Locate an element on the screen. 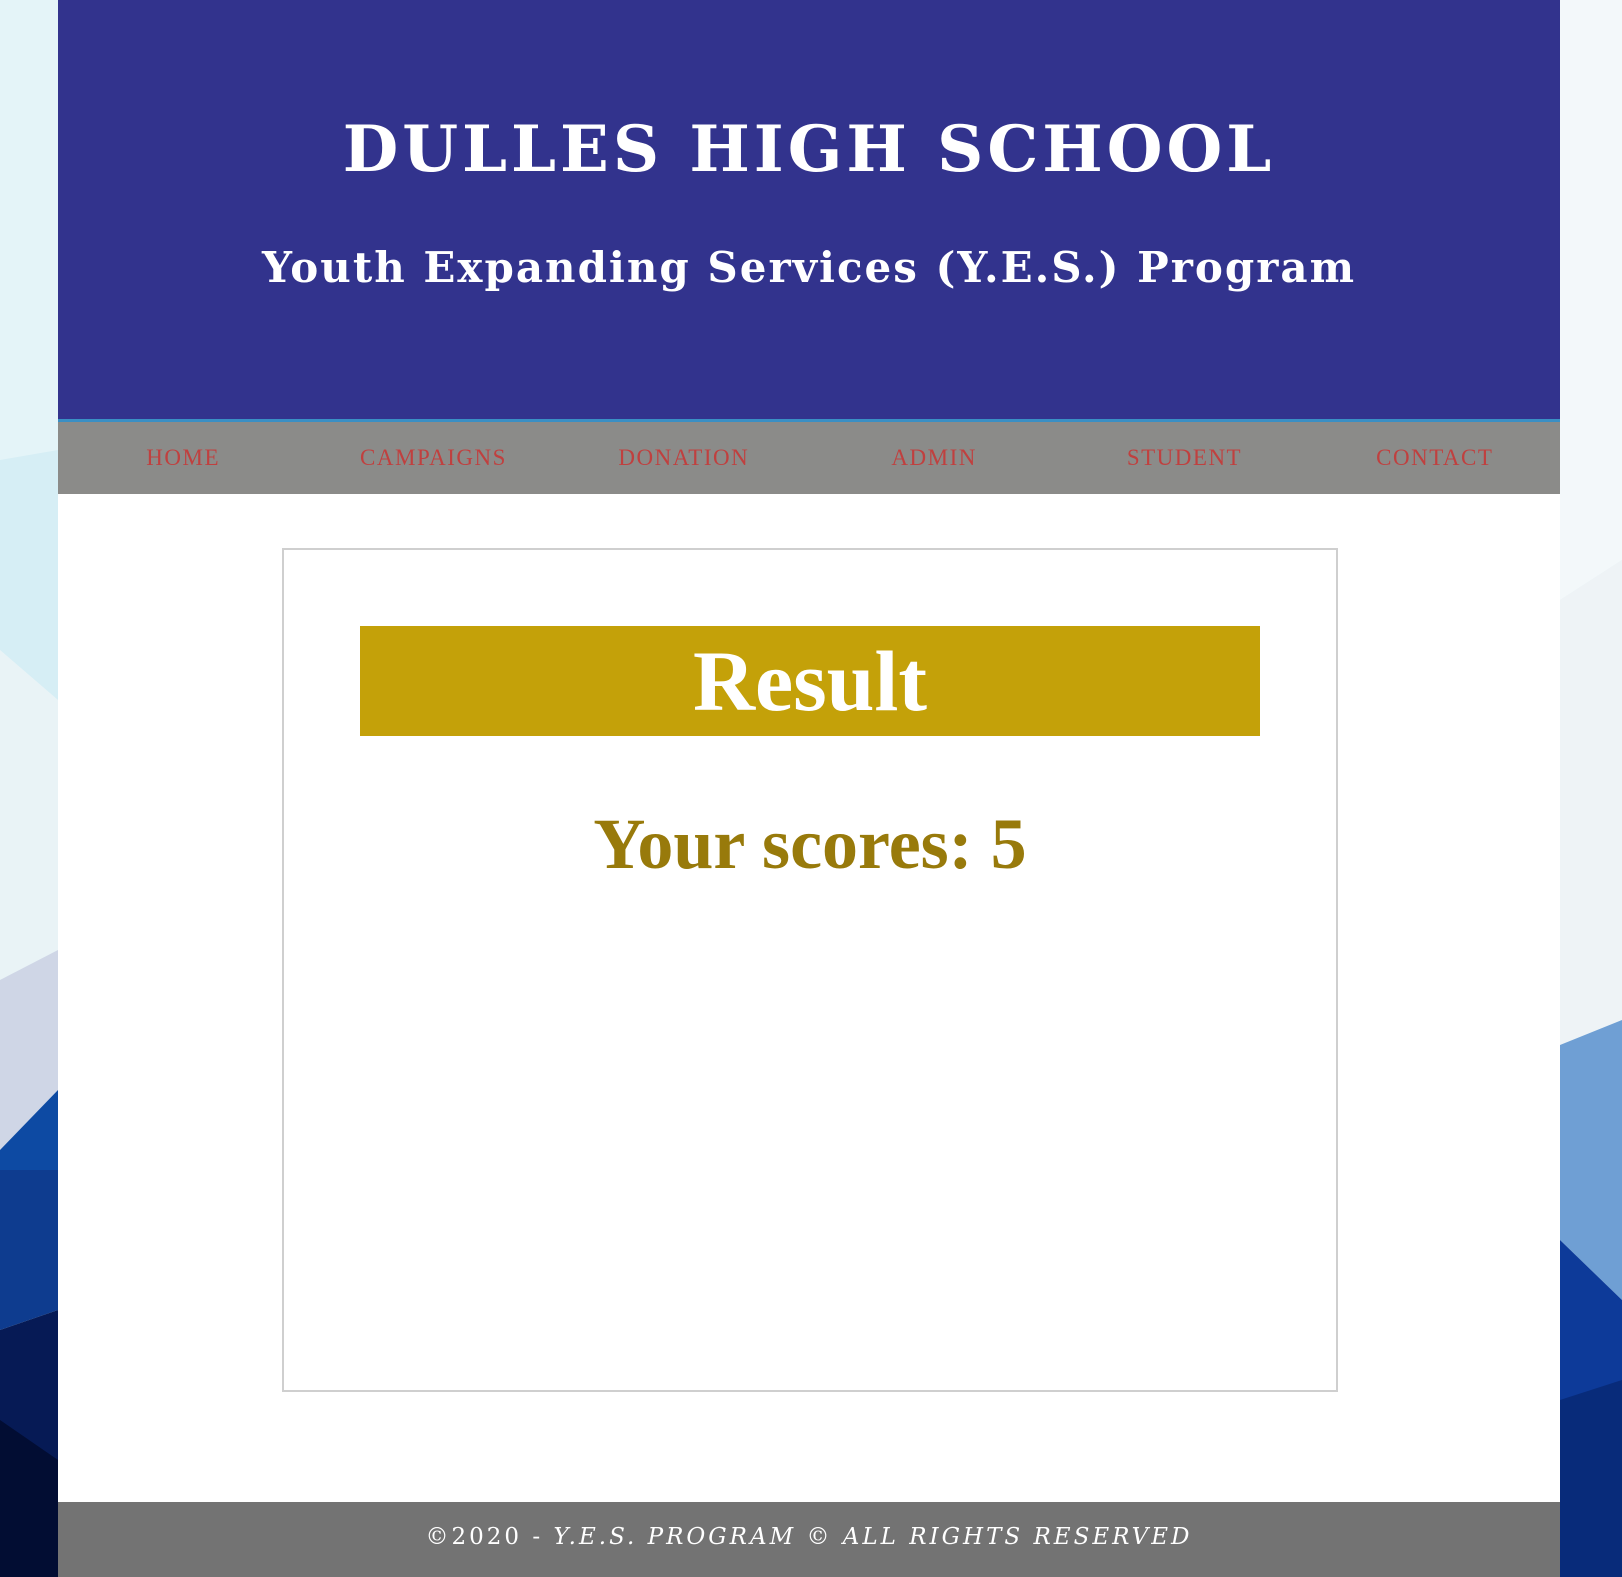 The height and width of the screenshot is (1577, 1622). nav-item-student: STUDENT is located at coordinates (1184, 458).